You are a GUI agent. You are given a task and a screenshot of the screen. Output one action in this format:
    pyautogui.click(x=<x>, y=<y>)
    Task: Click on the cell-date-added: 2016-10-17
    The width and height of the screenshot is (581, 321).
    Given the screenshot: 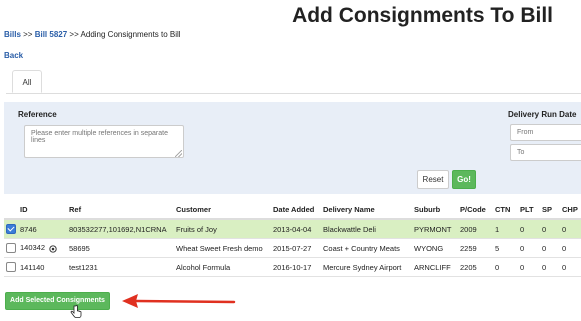 What is the action you would take?
    pyautogui.click(x=298, y=267)
    